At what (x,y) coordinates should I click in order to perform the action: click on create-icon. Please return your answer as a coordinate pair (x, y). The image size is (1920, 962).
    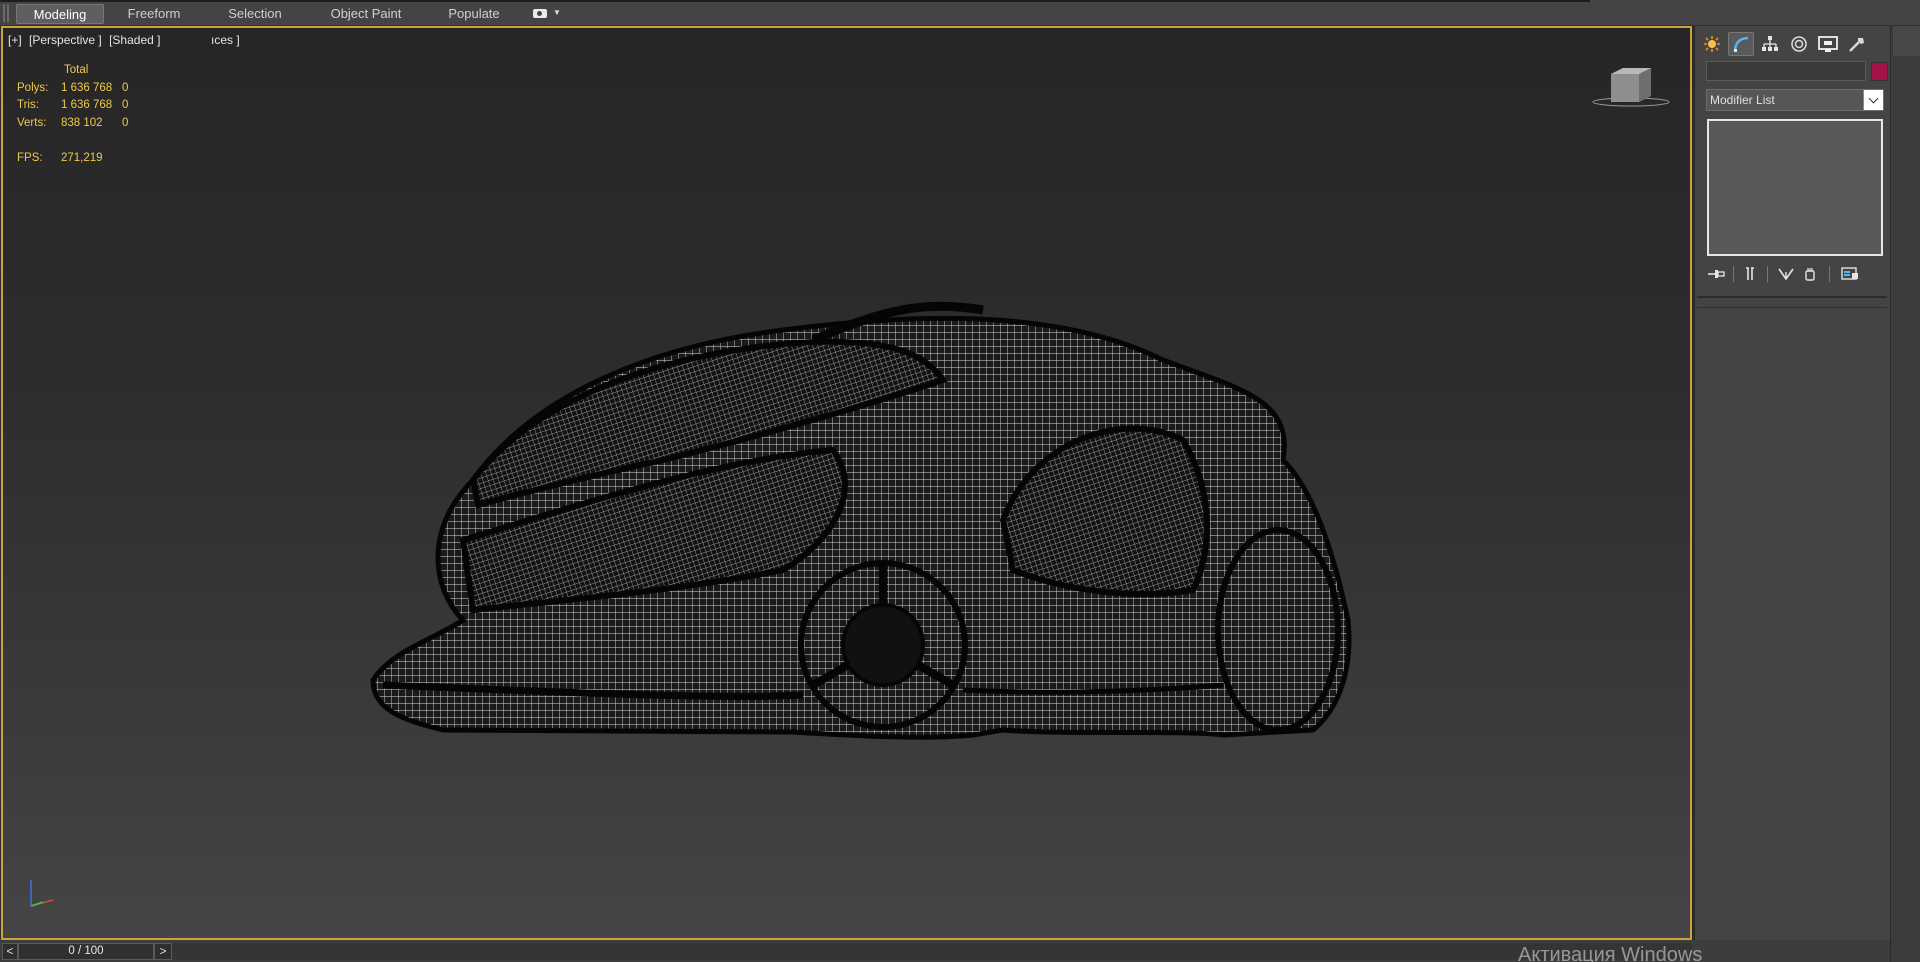
    Looking at the image, I should click on (1712, 44).